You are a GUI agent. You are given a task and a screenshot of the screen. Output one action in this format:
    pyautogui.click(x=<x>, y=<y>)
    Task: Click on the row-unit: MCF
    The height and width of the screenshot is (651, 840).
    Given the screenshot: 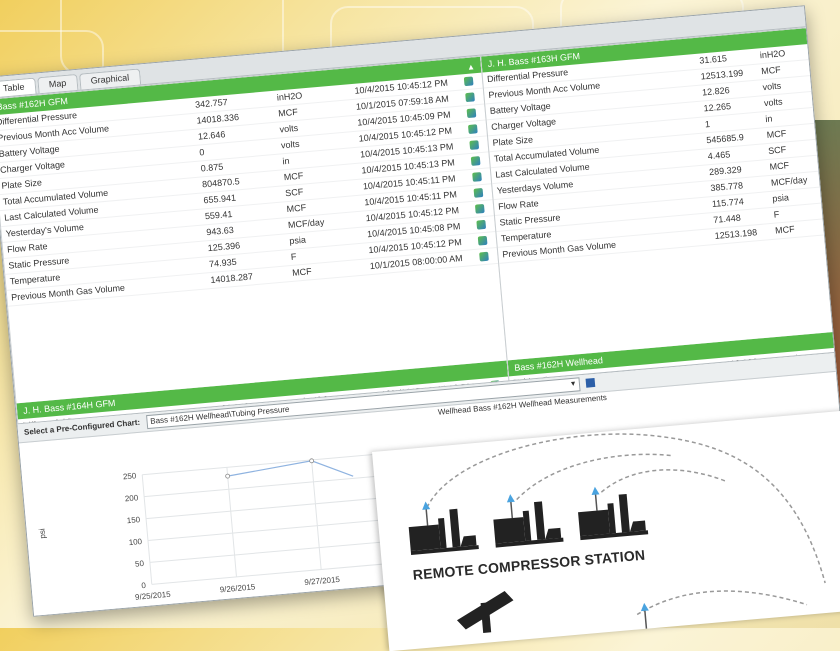 What is the action you would take?
    pyautogui.click(x=785, y=229)
    